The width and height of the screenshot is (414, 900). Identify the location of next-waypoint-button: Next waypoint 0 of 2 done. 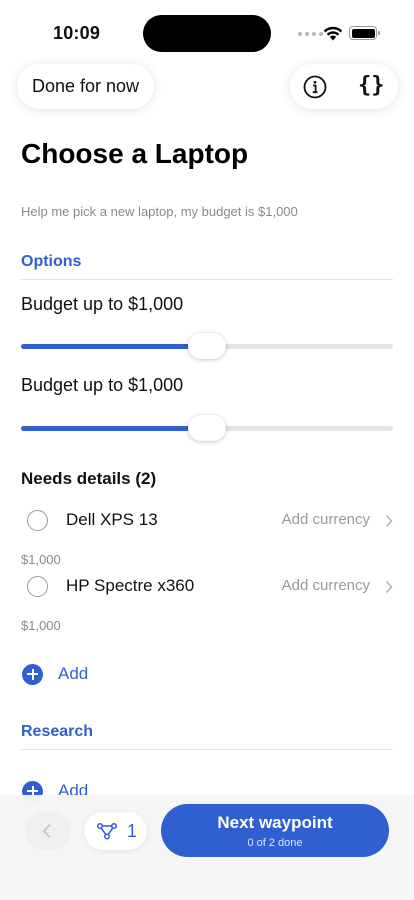
(275, 830).